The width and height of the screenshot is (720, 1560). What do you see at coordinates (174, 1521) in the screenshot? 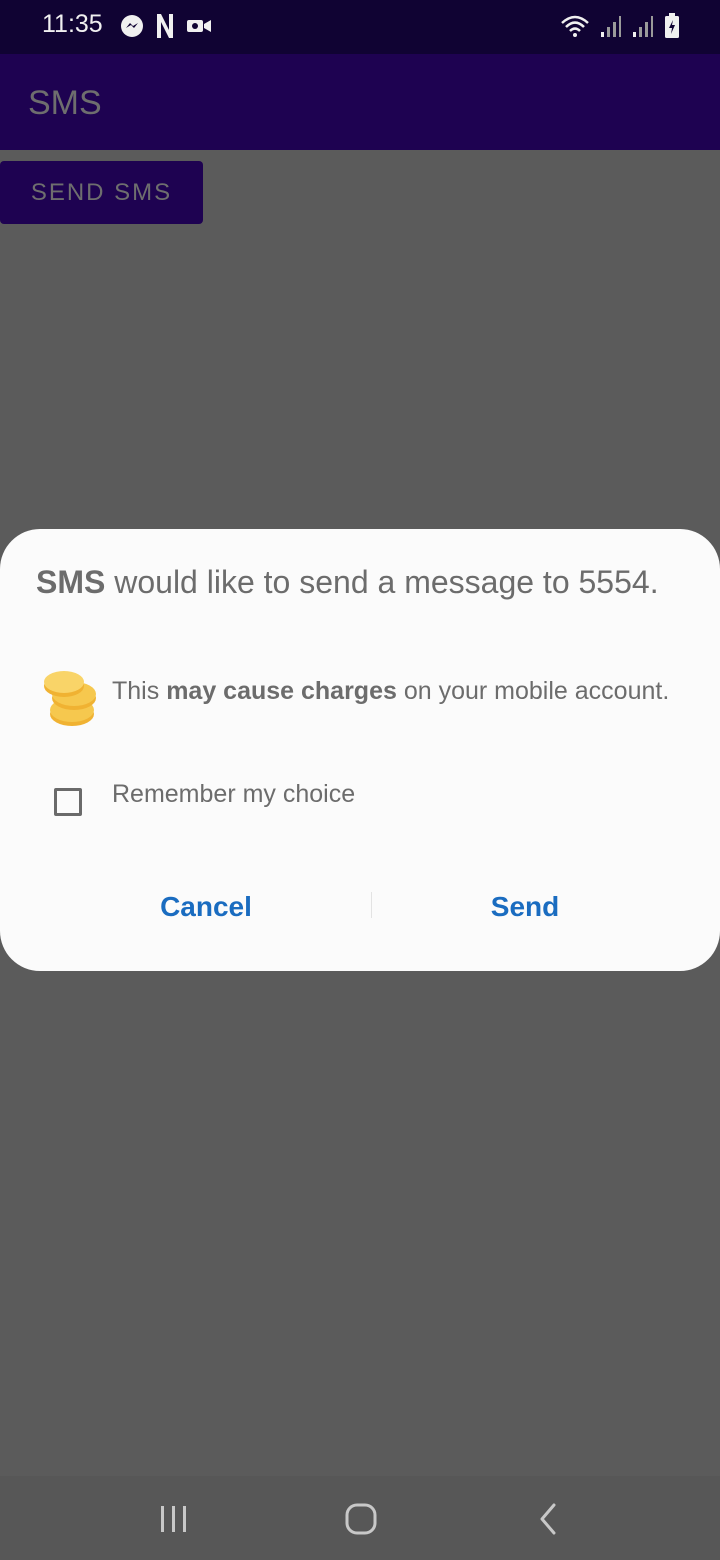
I see `recents-icon` at bounding box center [174, 1521].